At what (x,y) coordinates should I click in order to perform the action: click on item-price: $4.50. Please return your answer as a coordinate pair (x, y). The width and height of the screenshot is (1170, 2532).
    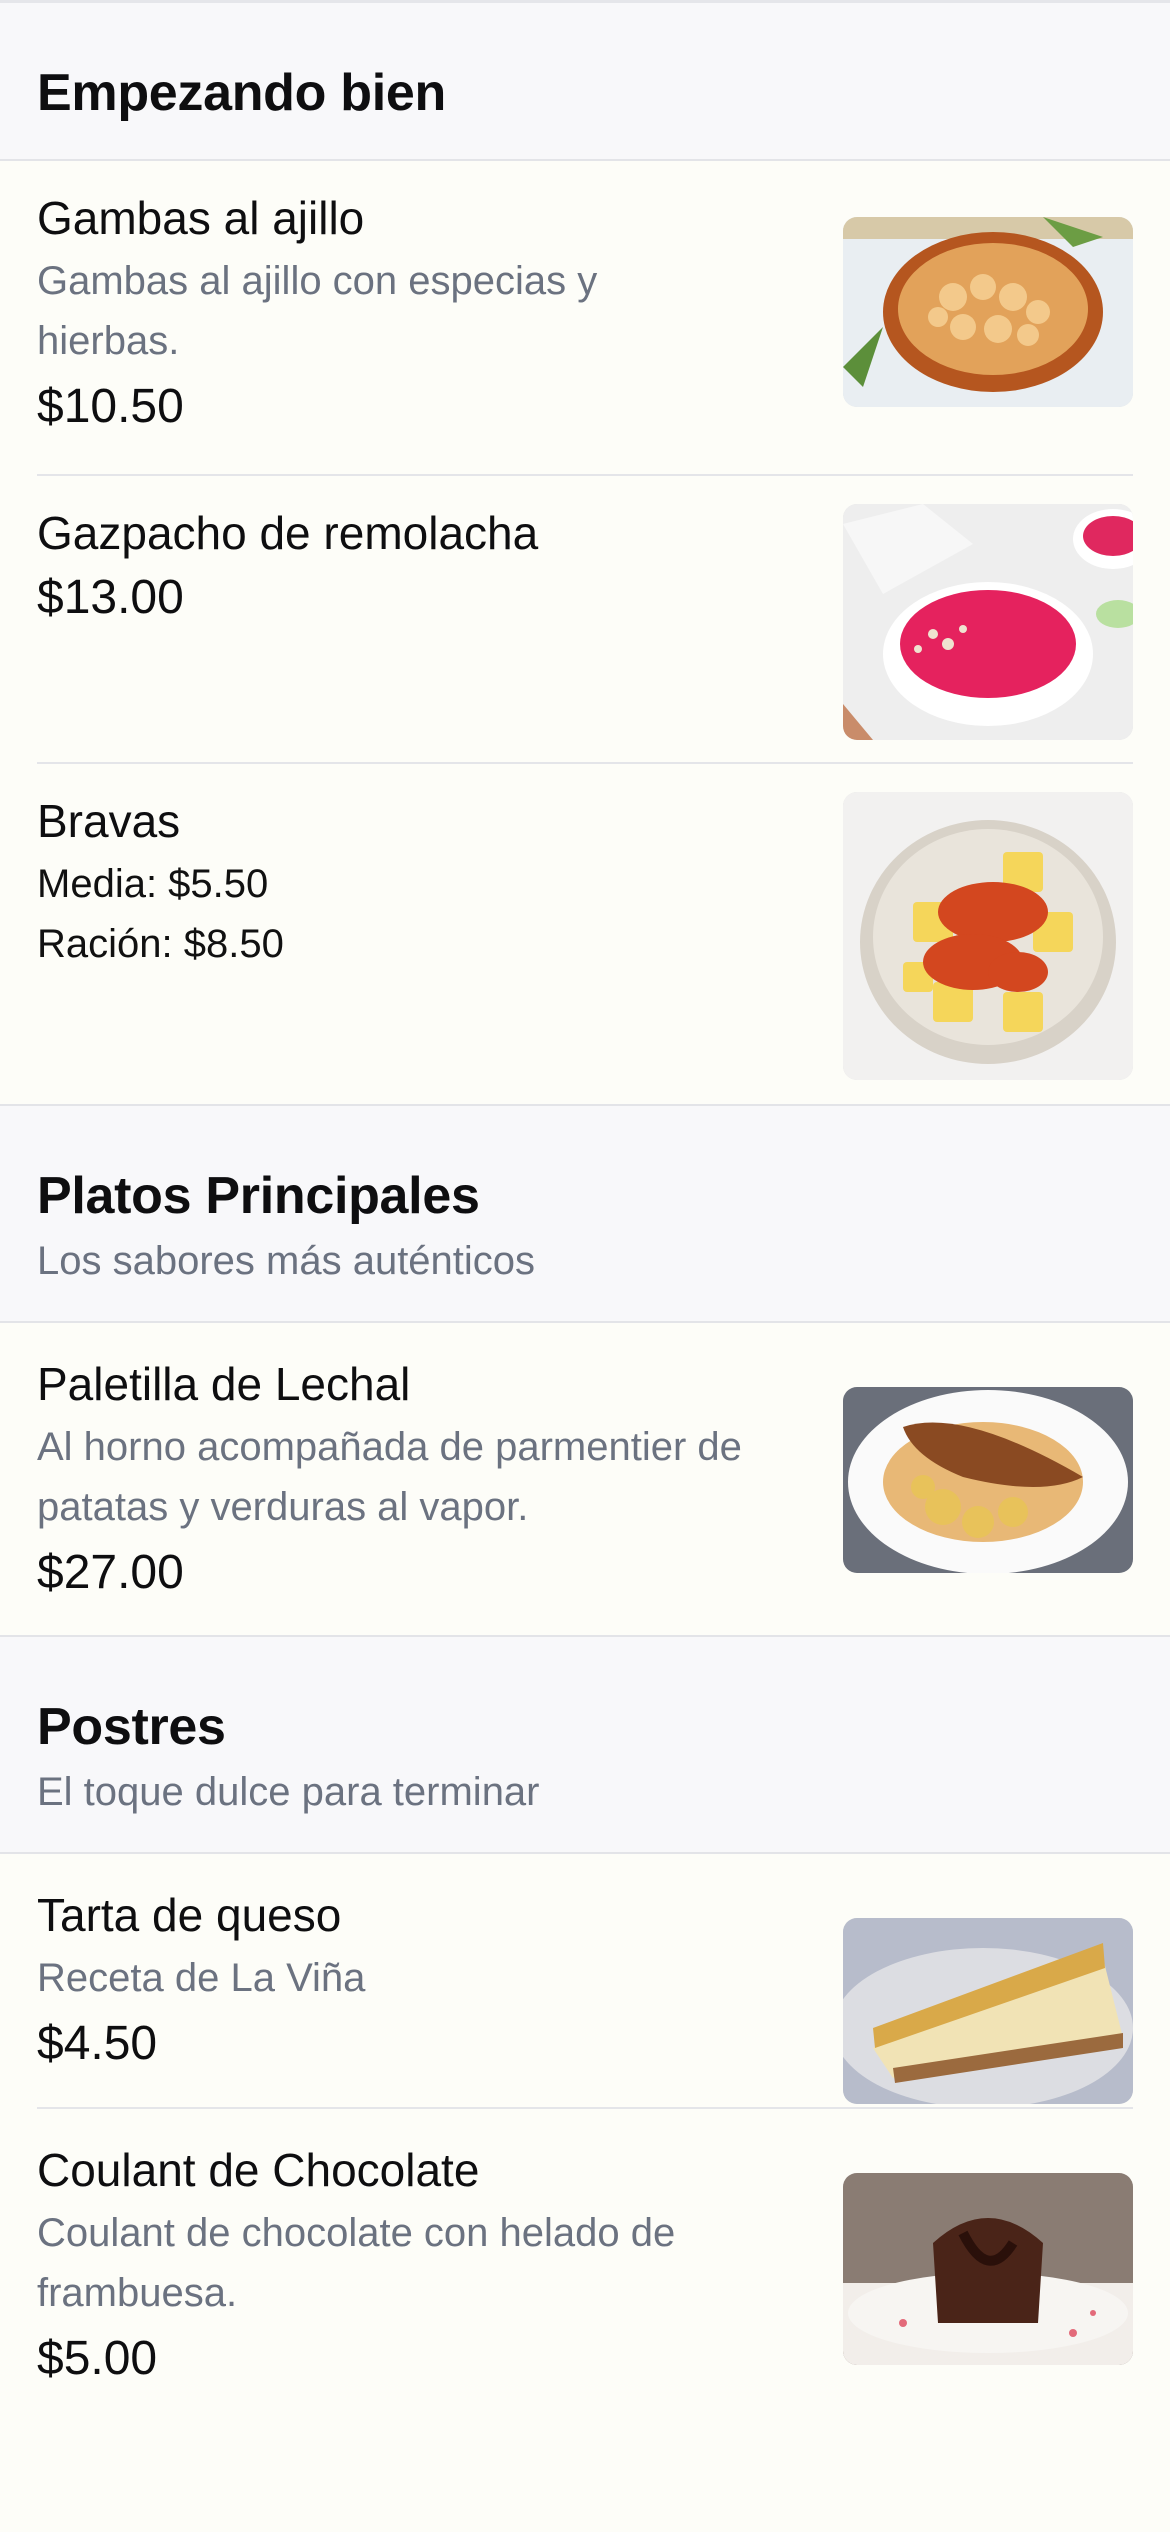
    Looking at the image, I should click on (97, 2043).